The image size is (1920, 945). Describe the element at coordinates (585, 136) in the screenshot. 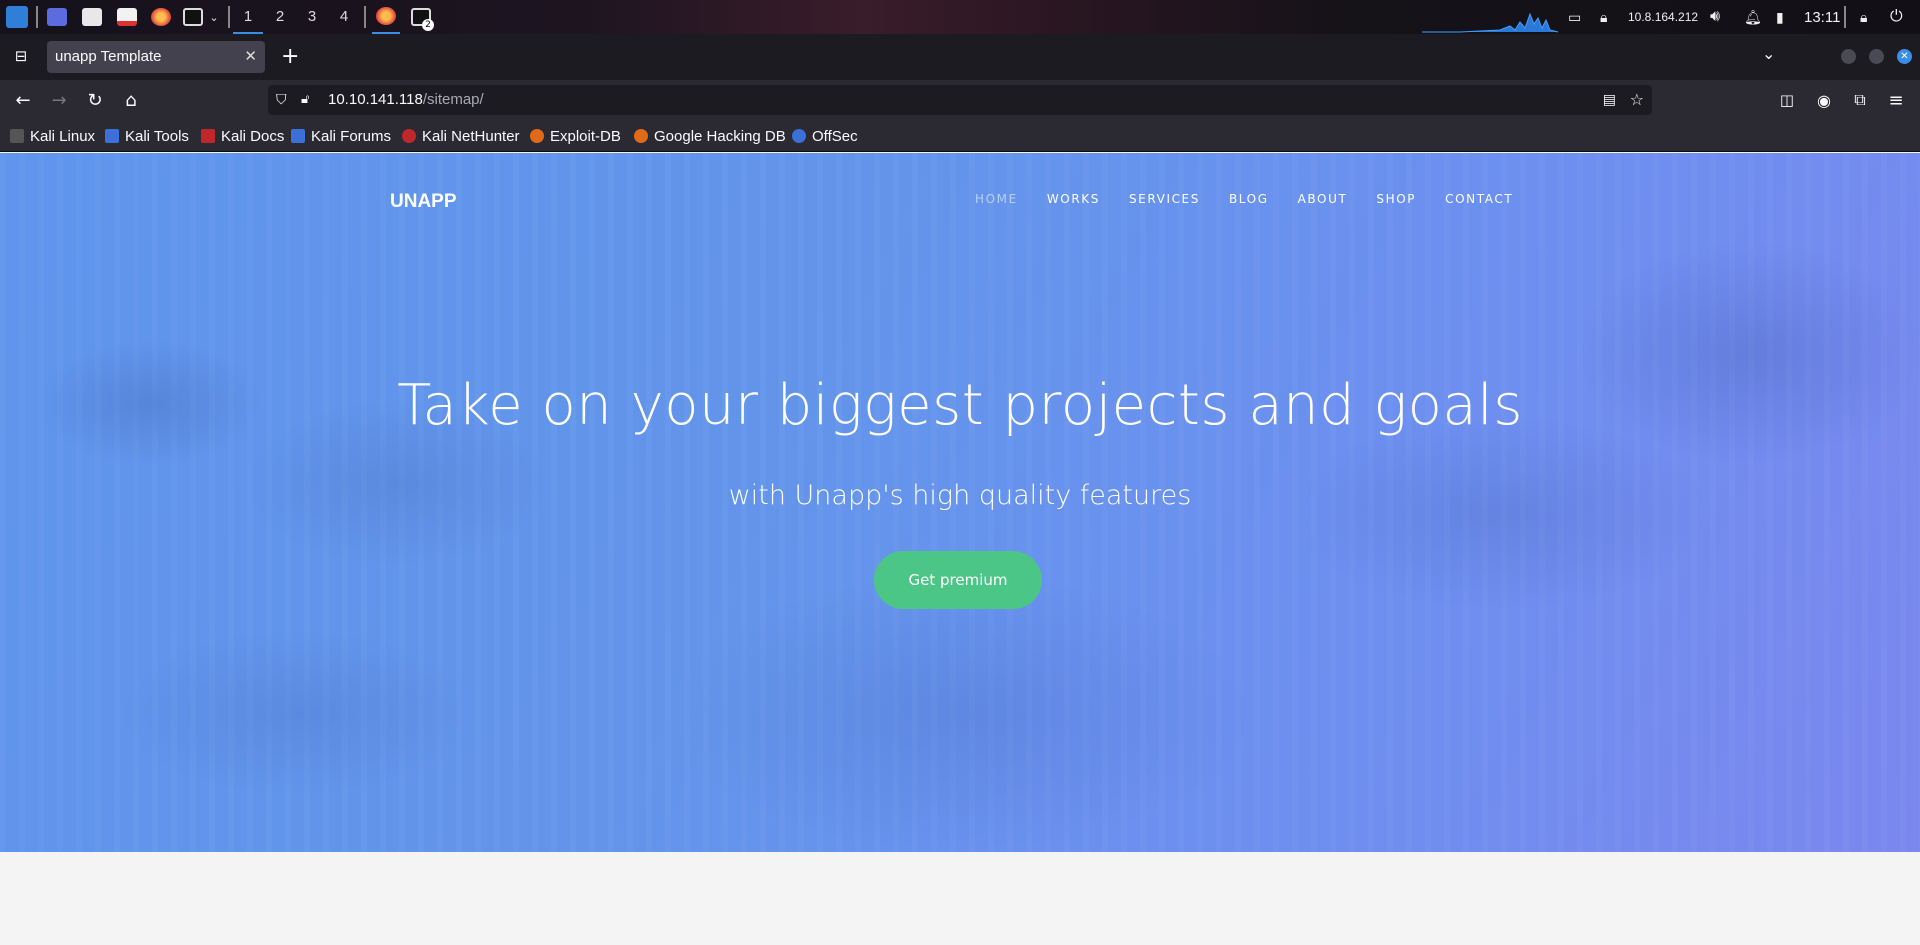

I see `bookmark-label: Exploit-DB` at that location.